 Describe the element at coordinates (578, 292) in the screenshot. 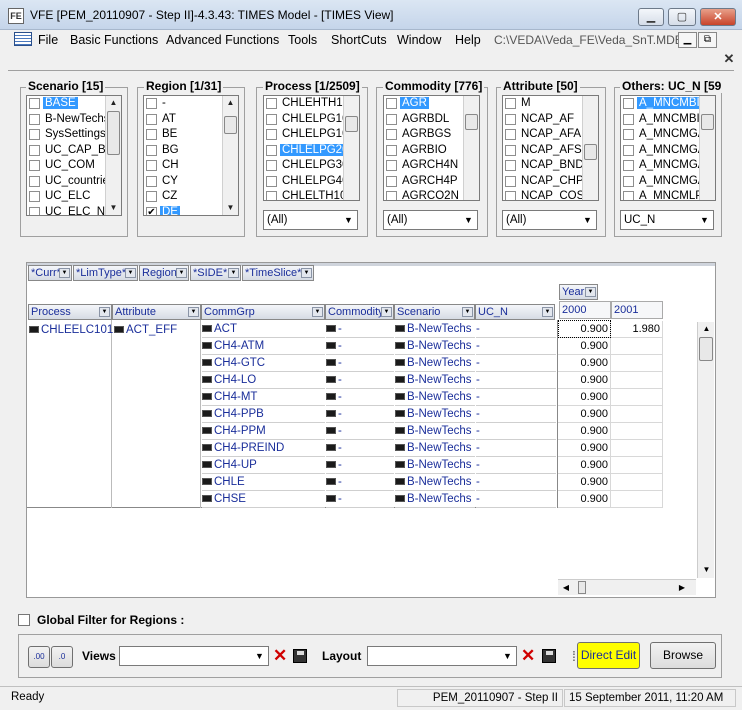

I see `column-field-year: Year ▼` at that location.